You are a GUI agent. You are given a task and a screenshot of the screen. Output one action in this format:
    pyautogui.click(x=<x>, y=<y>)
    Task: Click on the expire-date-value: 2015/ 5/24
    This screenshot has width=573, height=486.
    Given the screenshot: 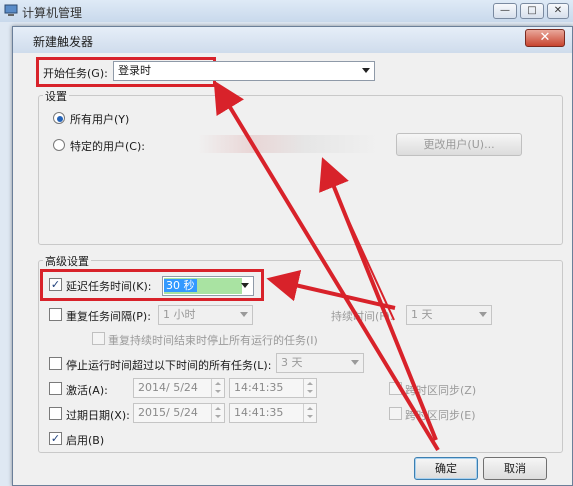 What is the action you would take?
    pyautogui.click(x=168, y=412)
    